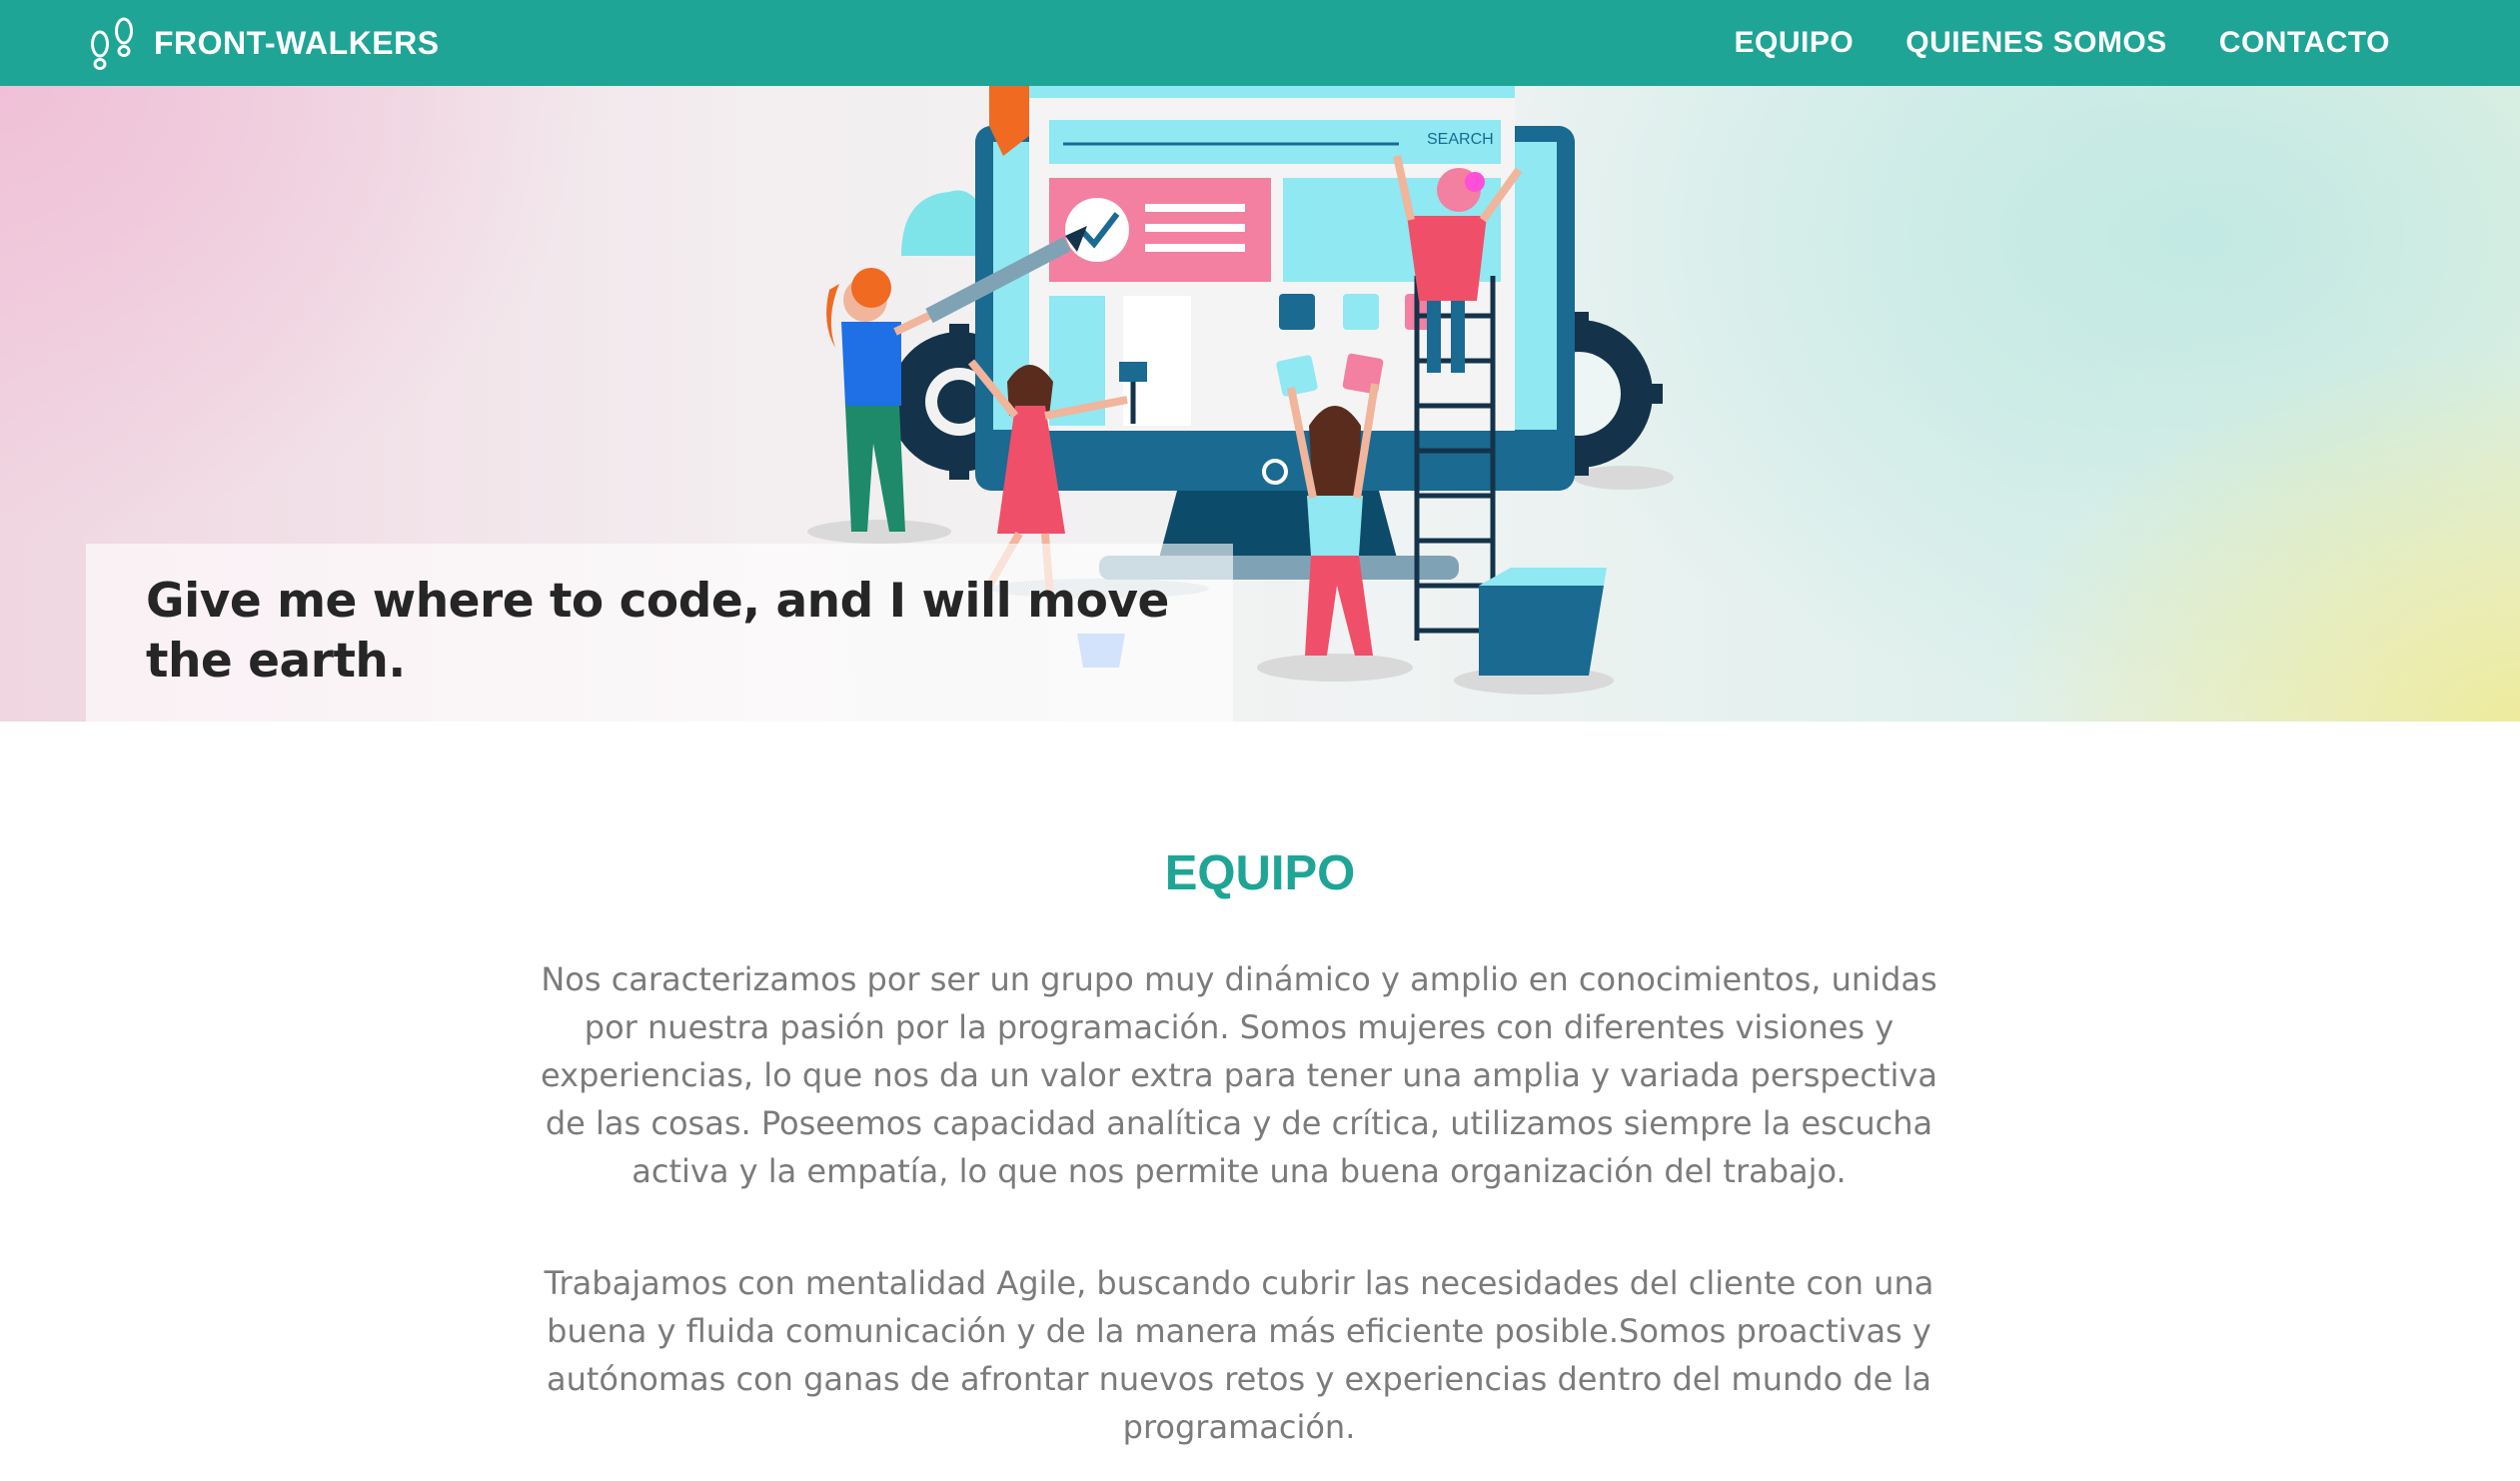 Image resolution: width=2520 pixels, height=1481 pixels. I want to click on section-title-equipo: EQUIPO, so click(1260, 873).